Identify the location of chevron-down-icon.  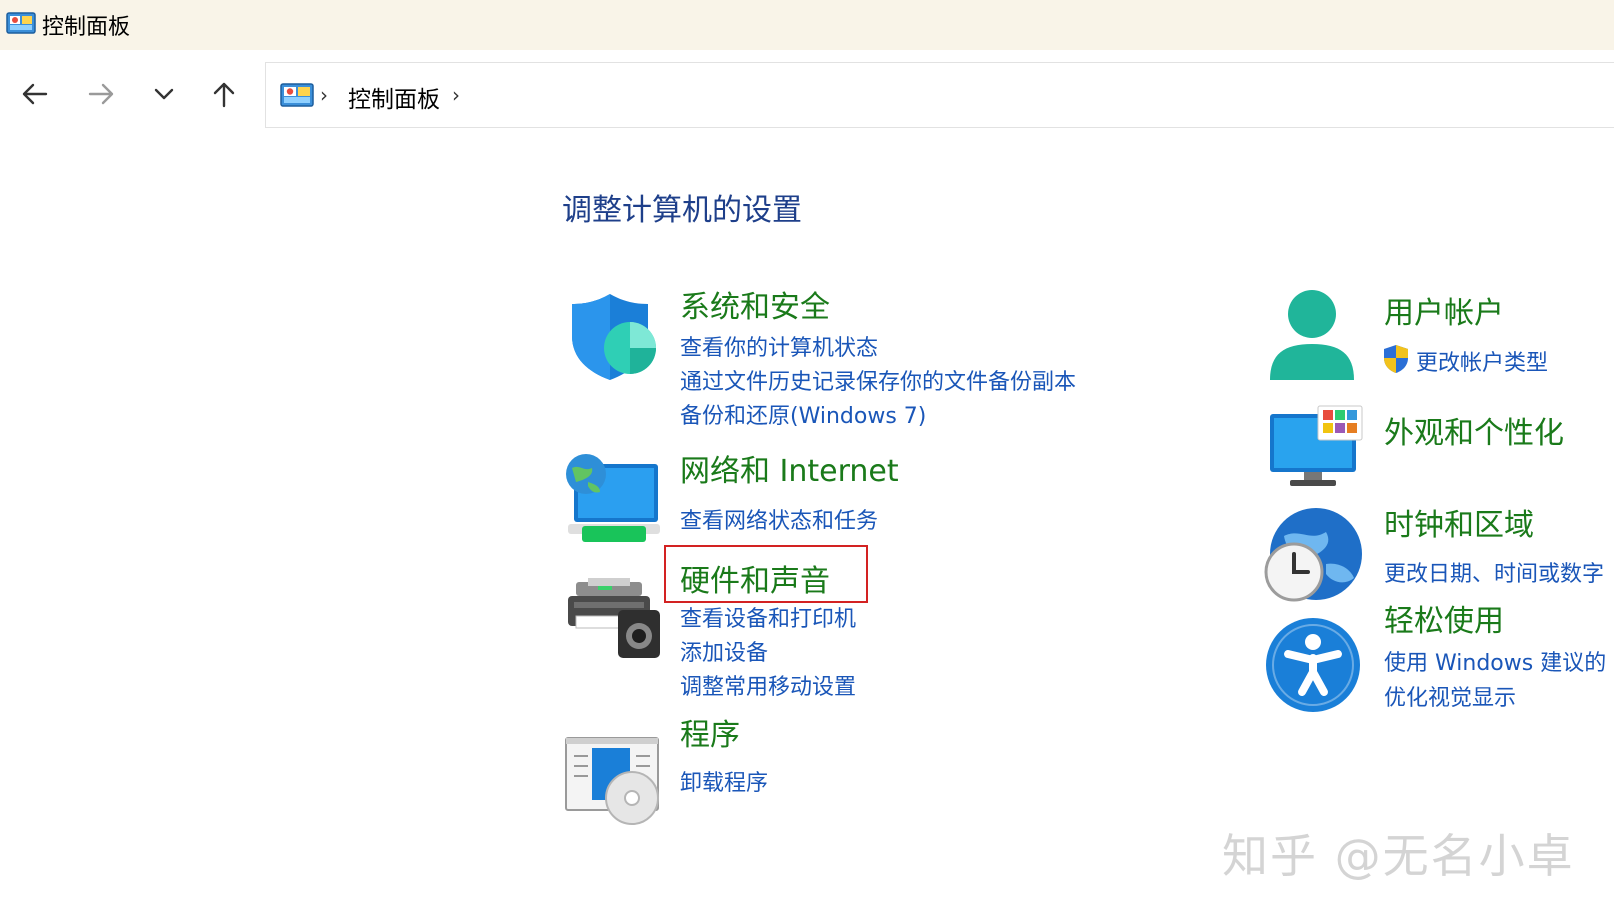
(164, 96).